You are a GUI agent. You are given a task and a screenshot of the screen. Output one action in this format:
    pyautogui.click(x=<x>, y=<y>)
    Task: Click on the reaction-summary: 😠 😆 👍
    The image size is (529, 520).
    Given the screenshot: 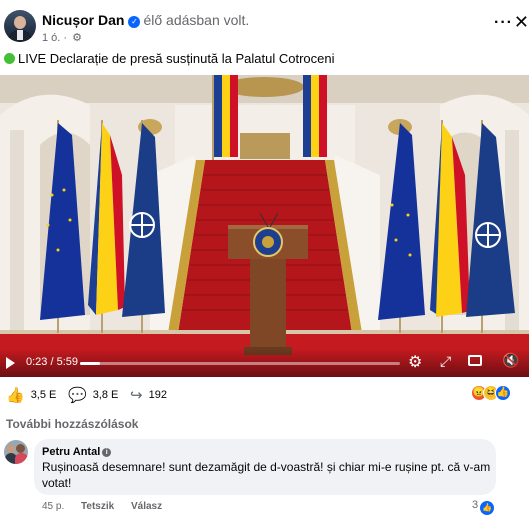 What is the action you would take?
    pyautogui.click(x=495, y=394)
    